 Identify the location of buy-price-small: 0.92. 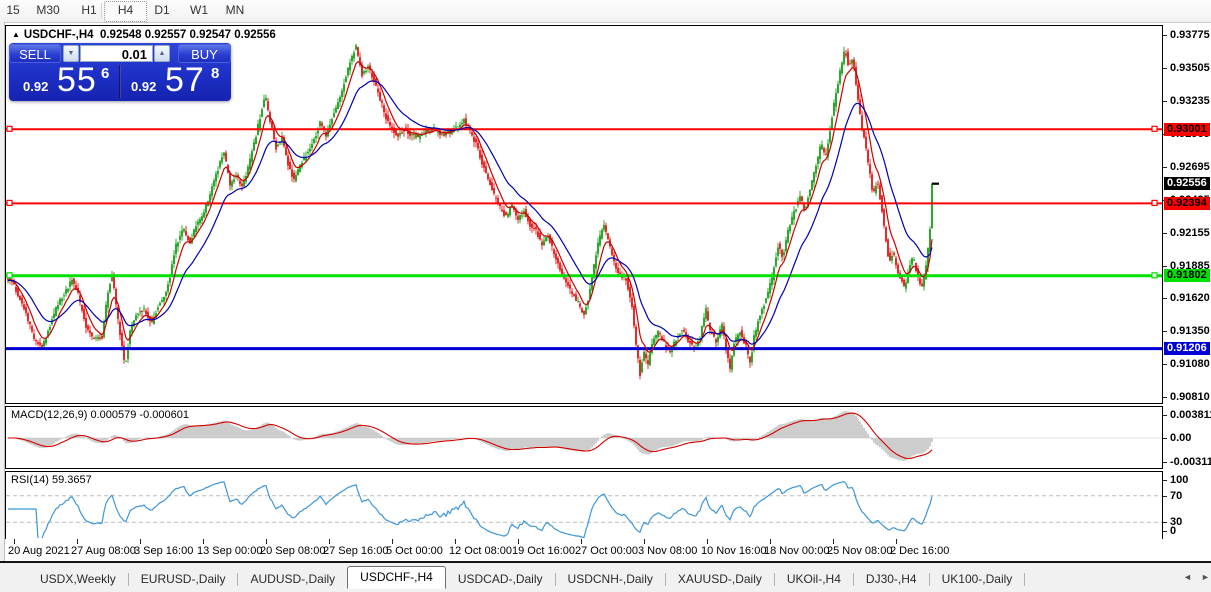
(144, 86).